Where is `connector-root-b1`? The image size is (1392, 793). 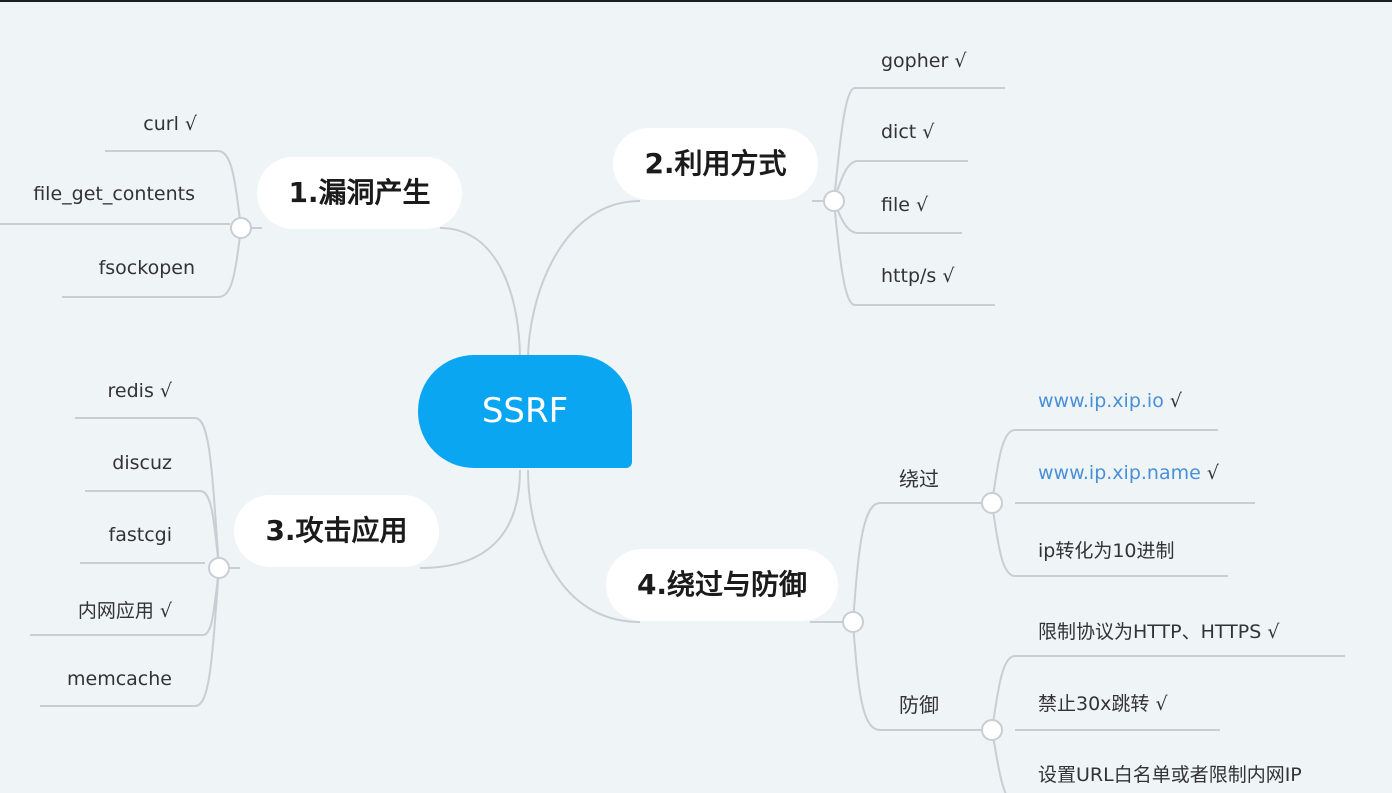 connector-root-b1 is located at coordinates (480, 294).